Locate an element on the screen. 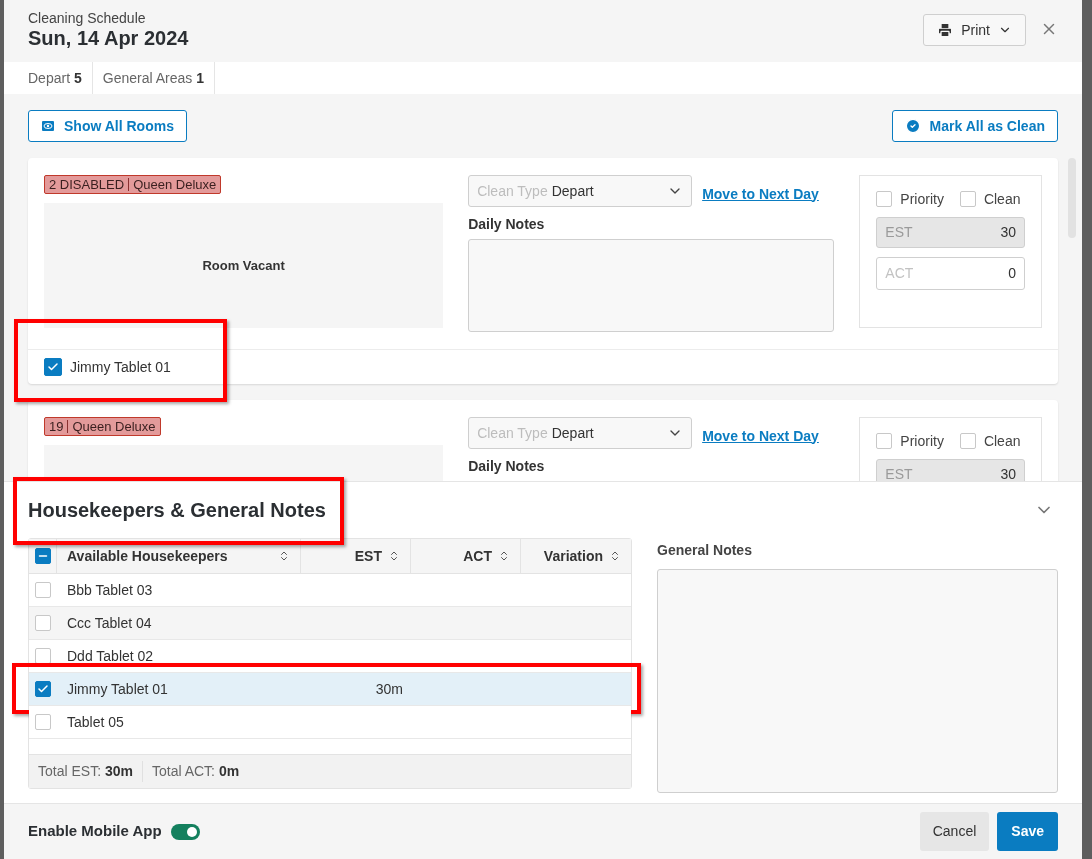  total-text: Total EST: 30m is located at coordinates (86, 771).